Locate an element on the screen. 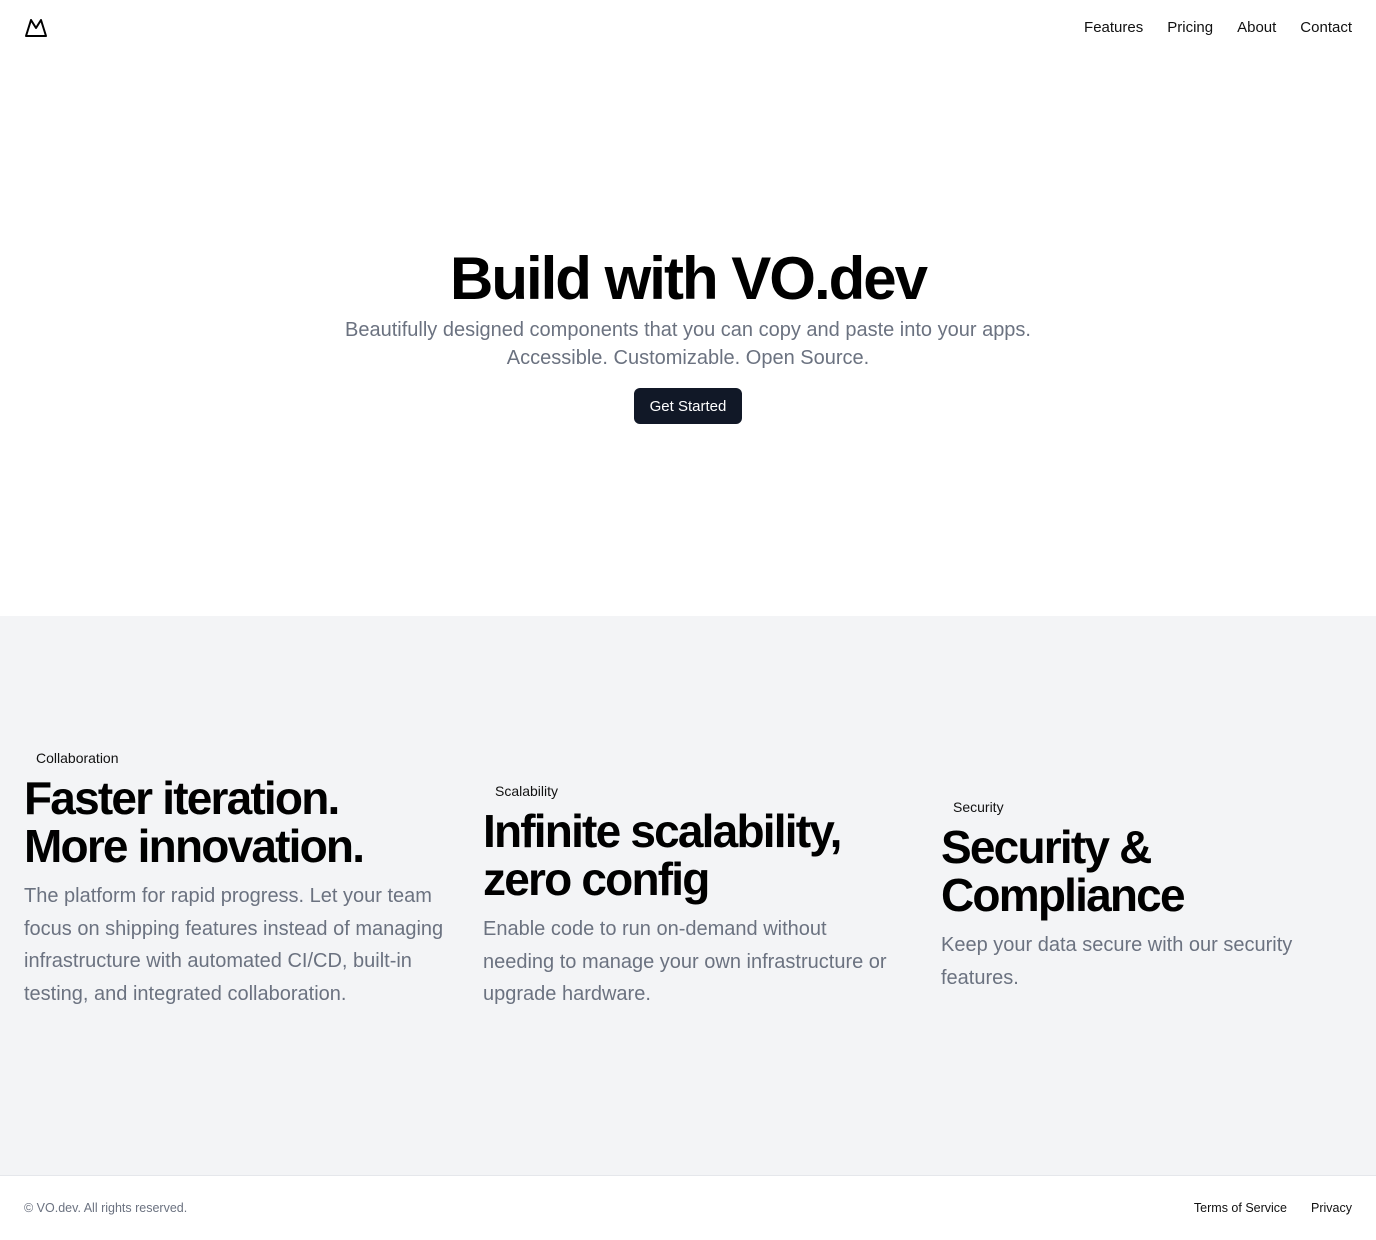  feature-title-line: zero config is located at coordinates (596, 879).